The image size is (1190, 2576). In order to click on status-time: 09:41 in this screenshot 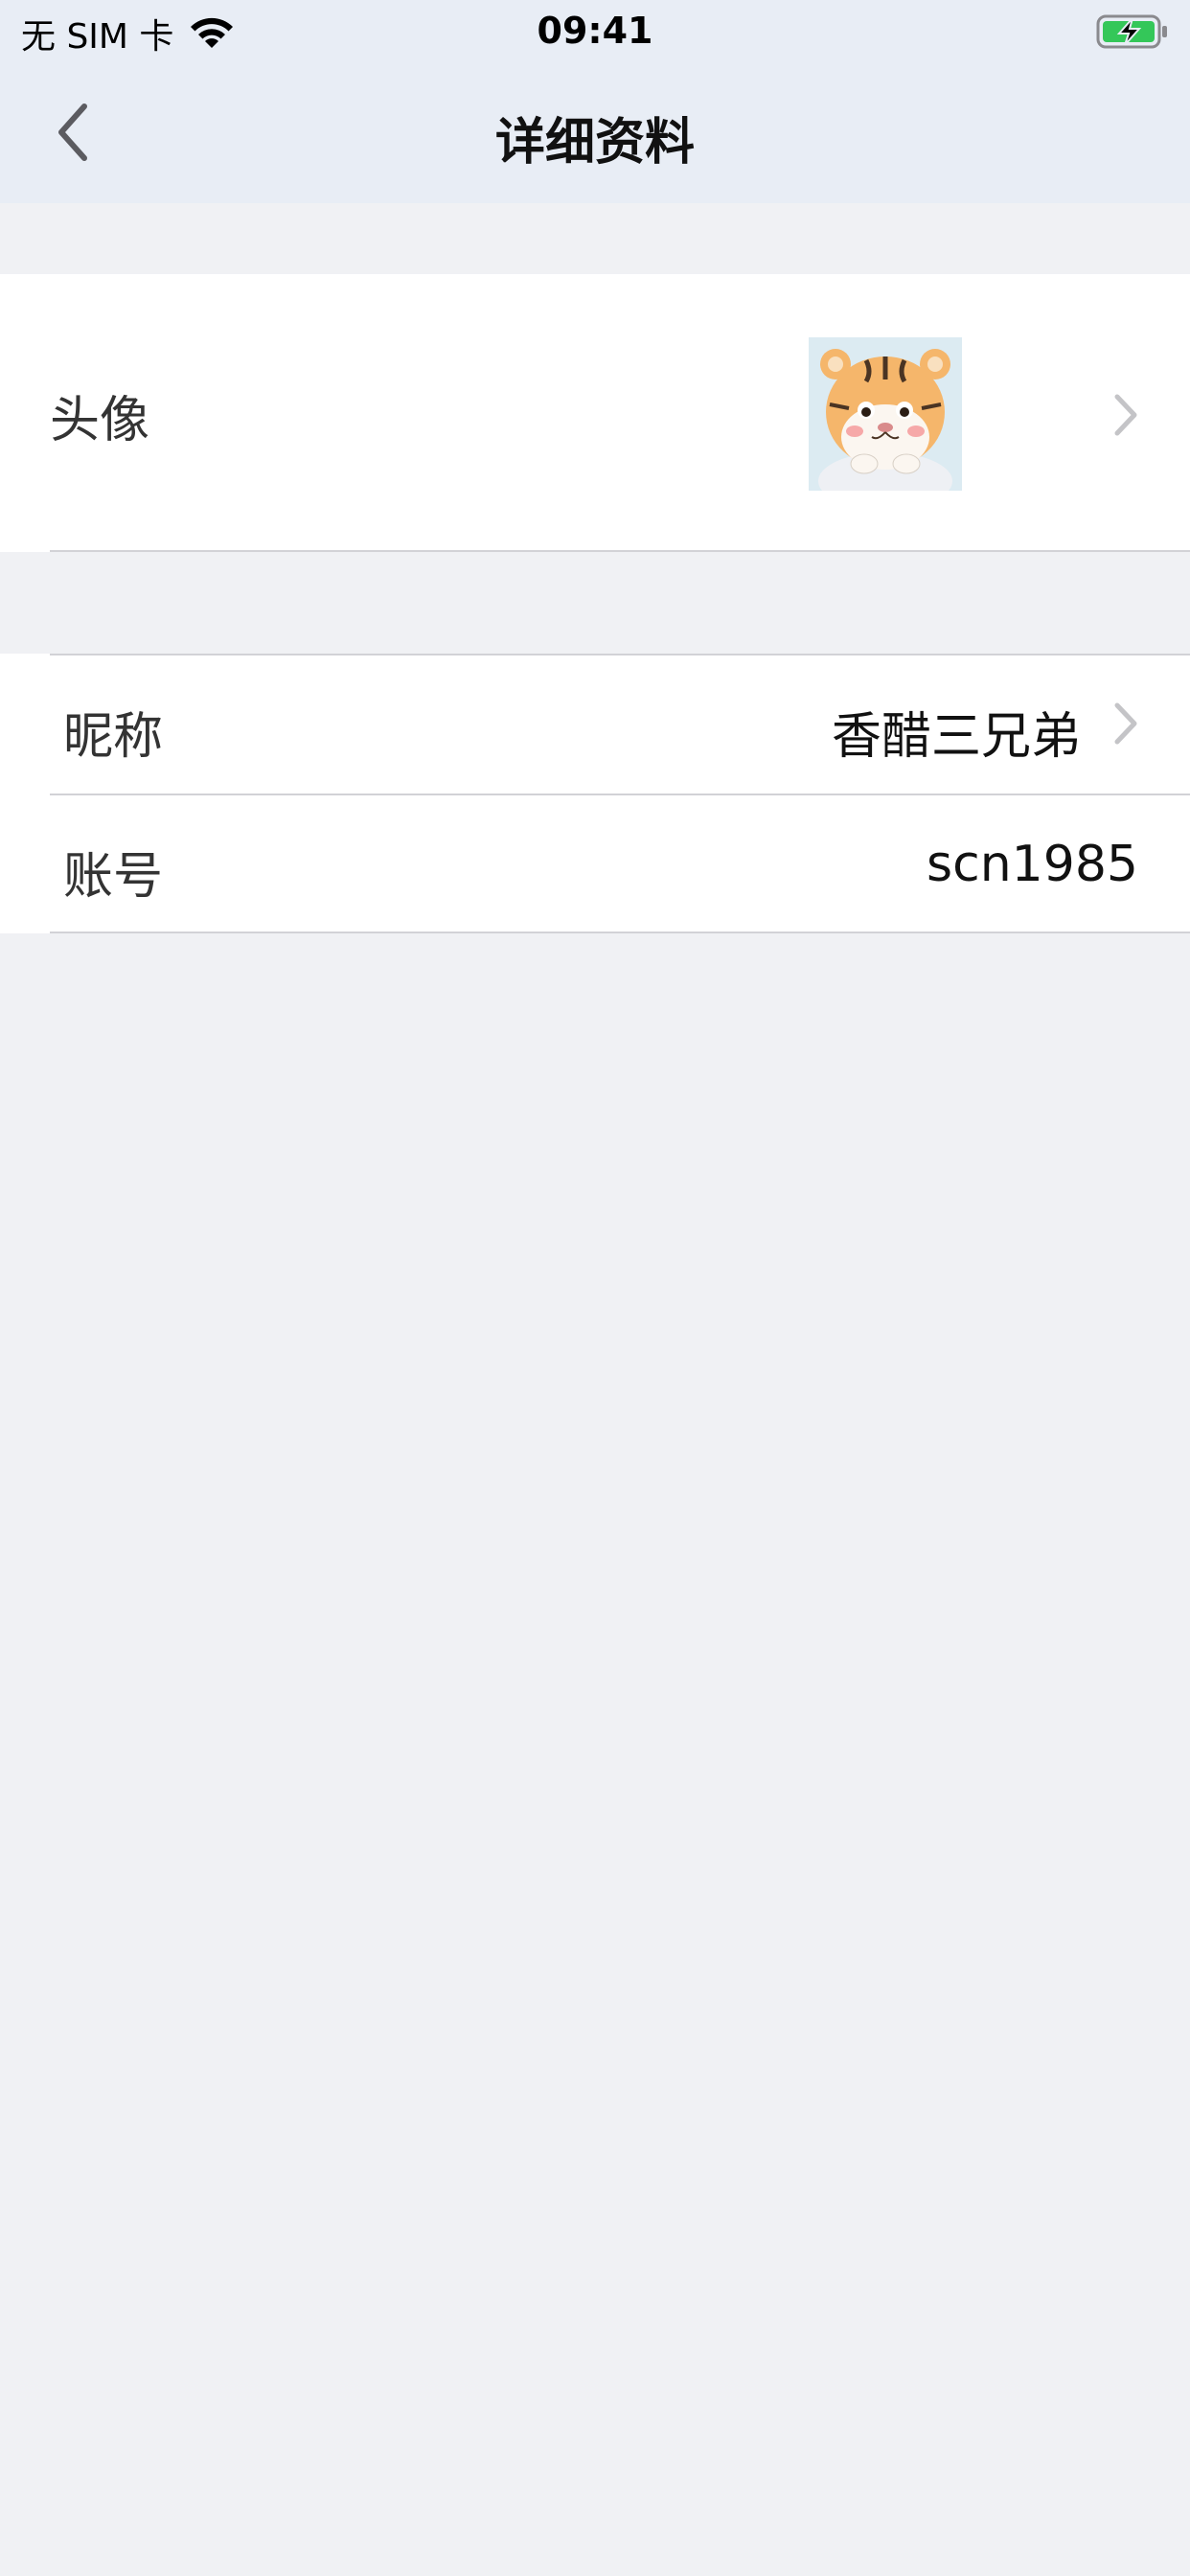, I will do `click(595, 31)`.